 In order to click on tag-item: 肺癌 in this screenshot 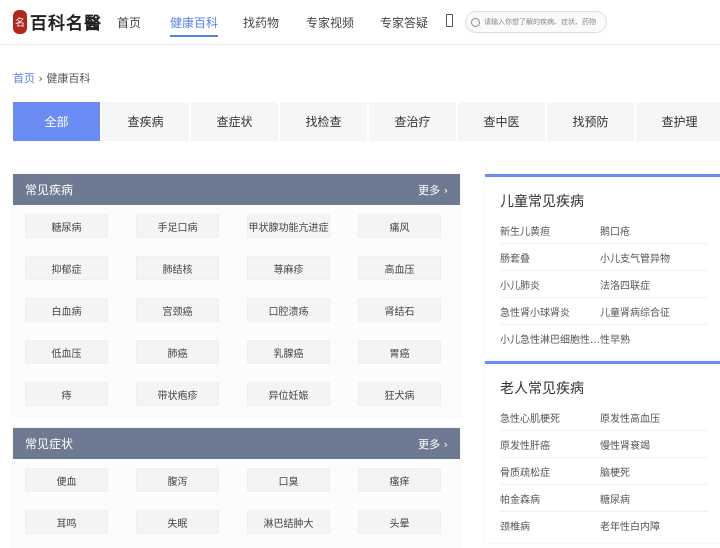, I will do `click(177, 352)`.